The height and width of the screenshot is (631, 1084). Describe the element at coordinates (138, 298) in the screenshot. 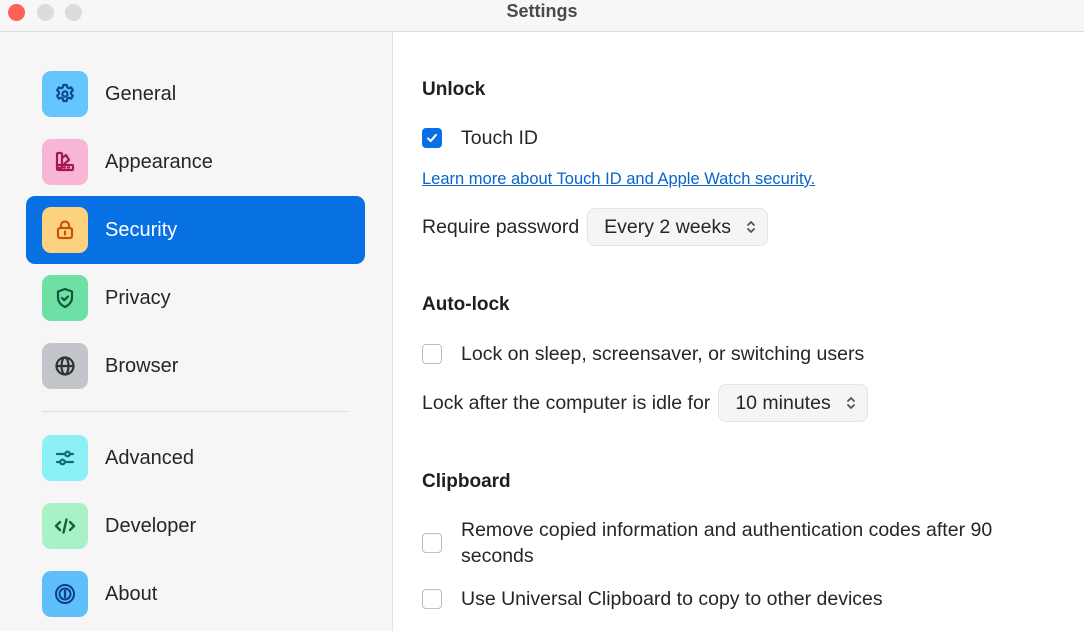

I see `sidebar-item-label: Privacy` at that location.